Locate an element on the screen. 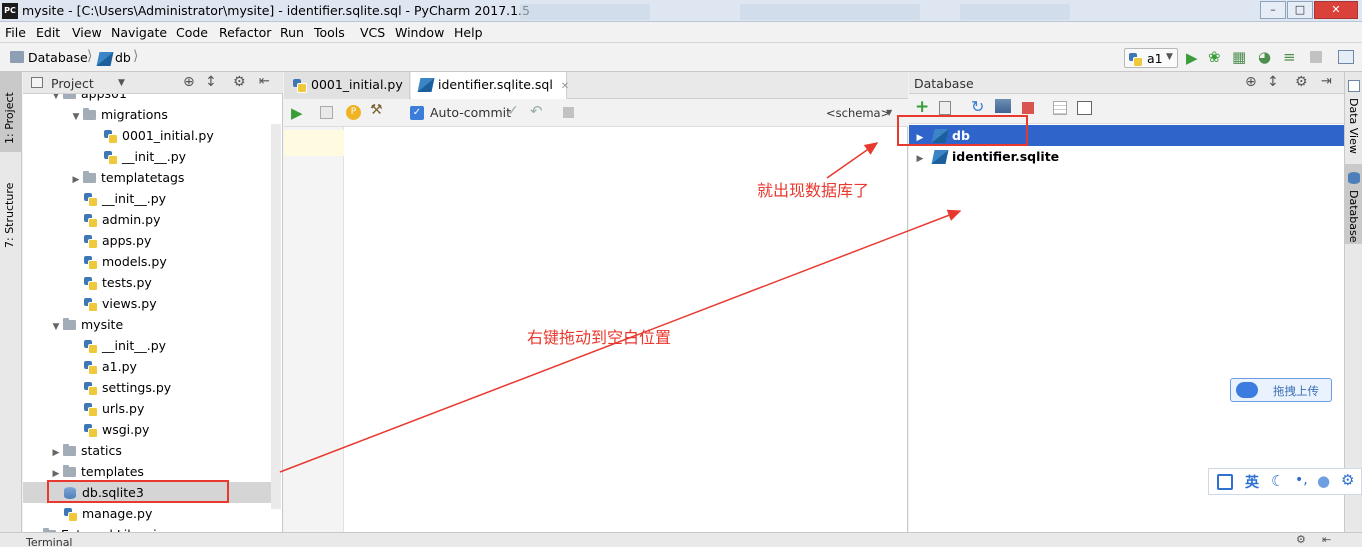 This screenshot has width=1362, height=547. user-icon: ● is located at coordinates (1323, 481).